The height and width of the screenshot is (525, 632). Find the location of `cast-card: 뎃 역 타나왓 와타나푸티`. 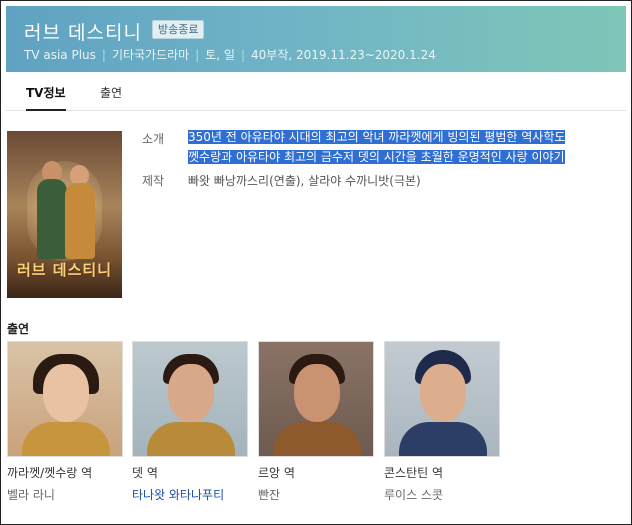

cast-card: 뎃 역 타나왓 와타나푸티 is located at coordinates (190, 422).